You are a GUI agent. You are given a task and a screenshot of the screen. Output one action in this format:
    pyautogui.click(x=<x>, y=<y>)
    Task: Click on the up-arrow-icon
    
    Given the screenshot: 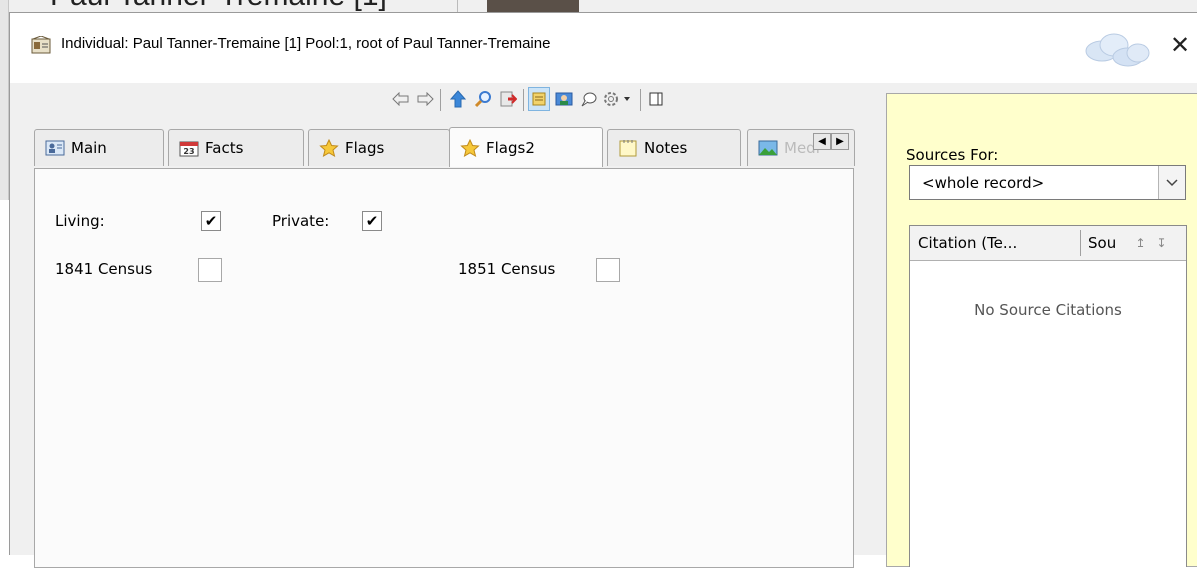 What is the action you would take?
    pyautogui.click(x=458, y=99)
    